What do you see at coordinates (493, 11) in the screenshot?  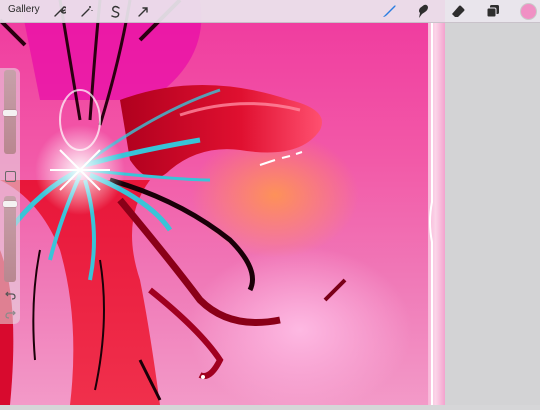 I see `layers-icon` at bounding box center [493, 11].